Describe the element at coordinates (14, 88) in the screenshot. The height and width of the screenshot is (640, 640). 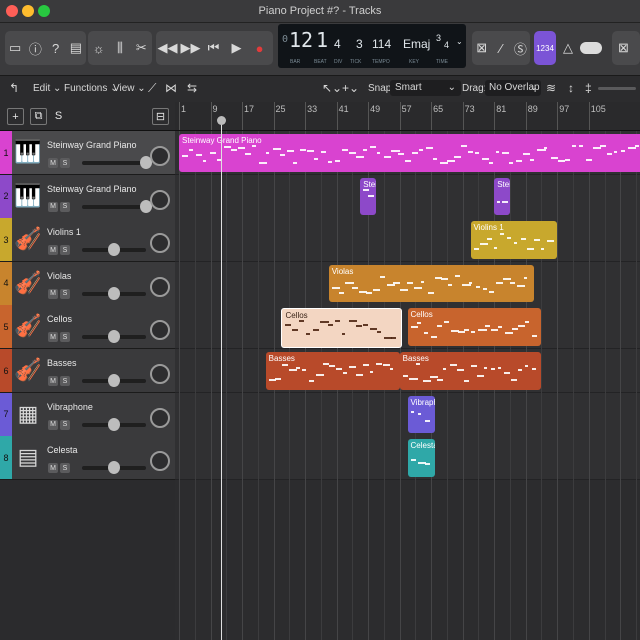
I see `back-arrow-icon: ↰` at that location.